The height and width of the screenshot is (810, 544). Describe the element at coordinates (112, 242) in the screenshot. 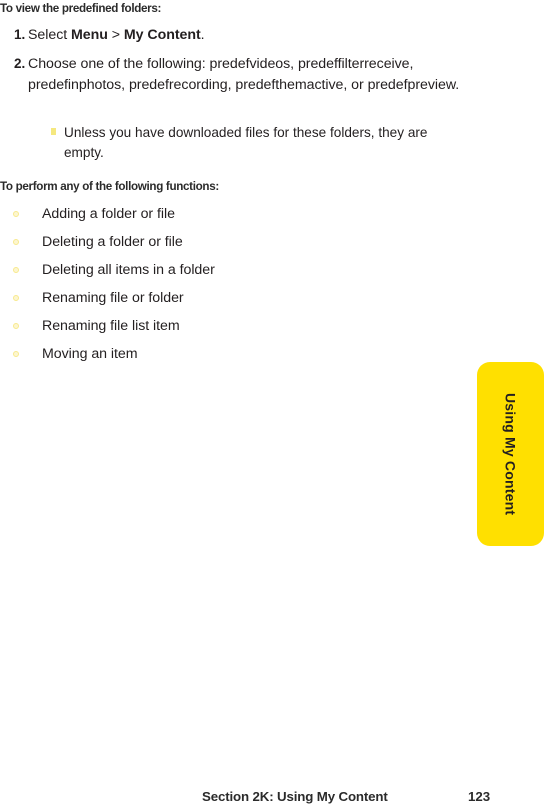

I see `list-item-label: Deleting a folder or file` at that location.